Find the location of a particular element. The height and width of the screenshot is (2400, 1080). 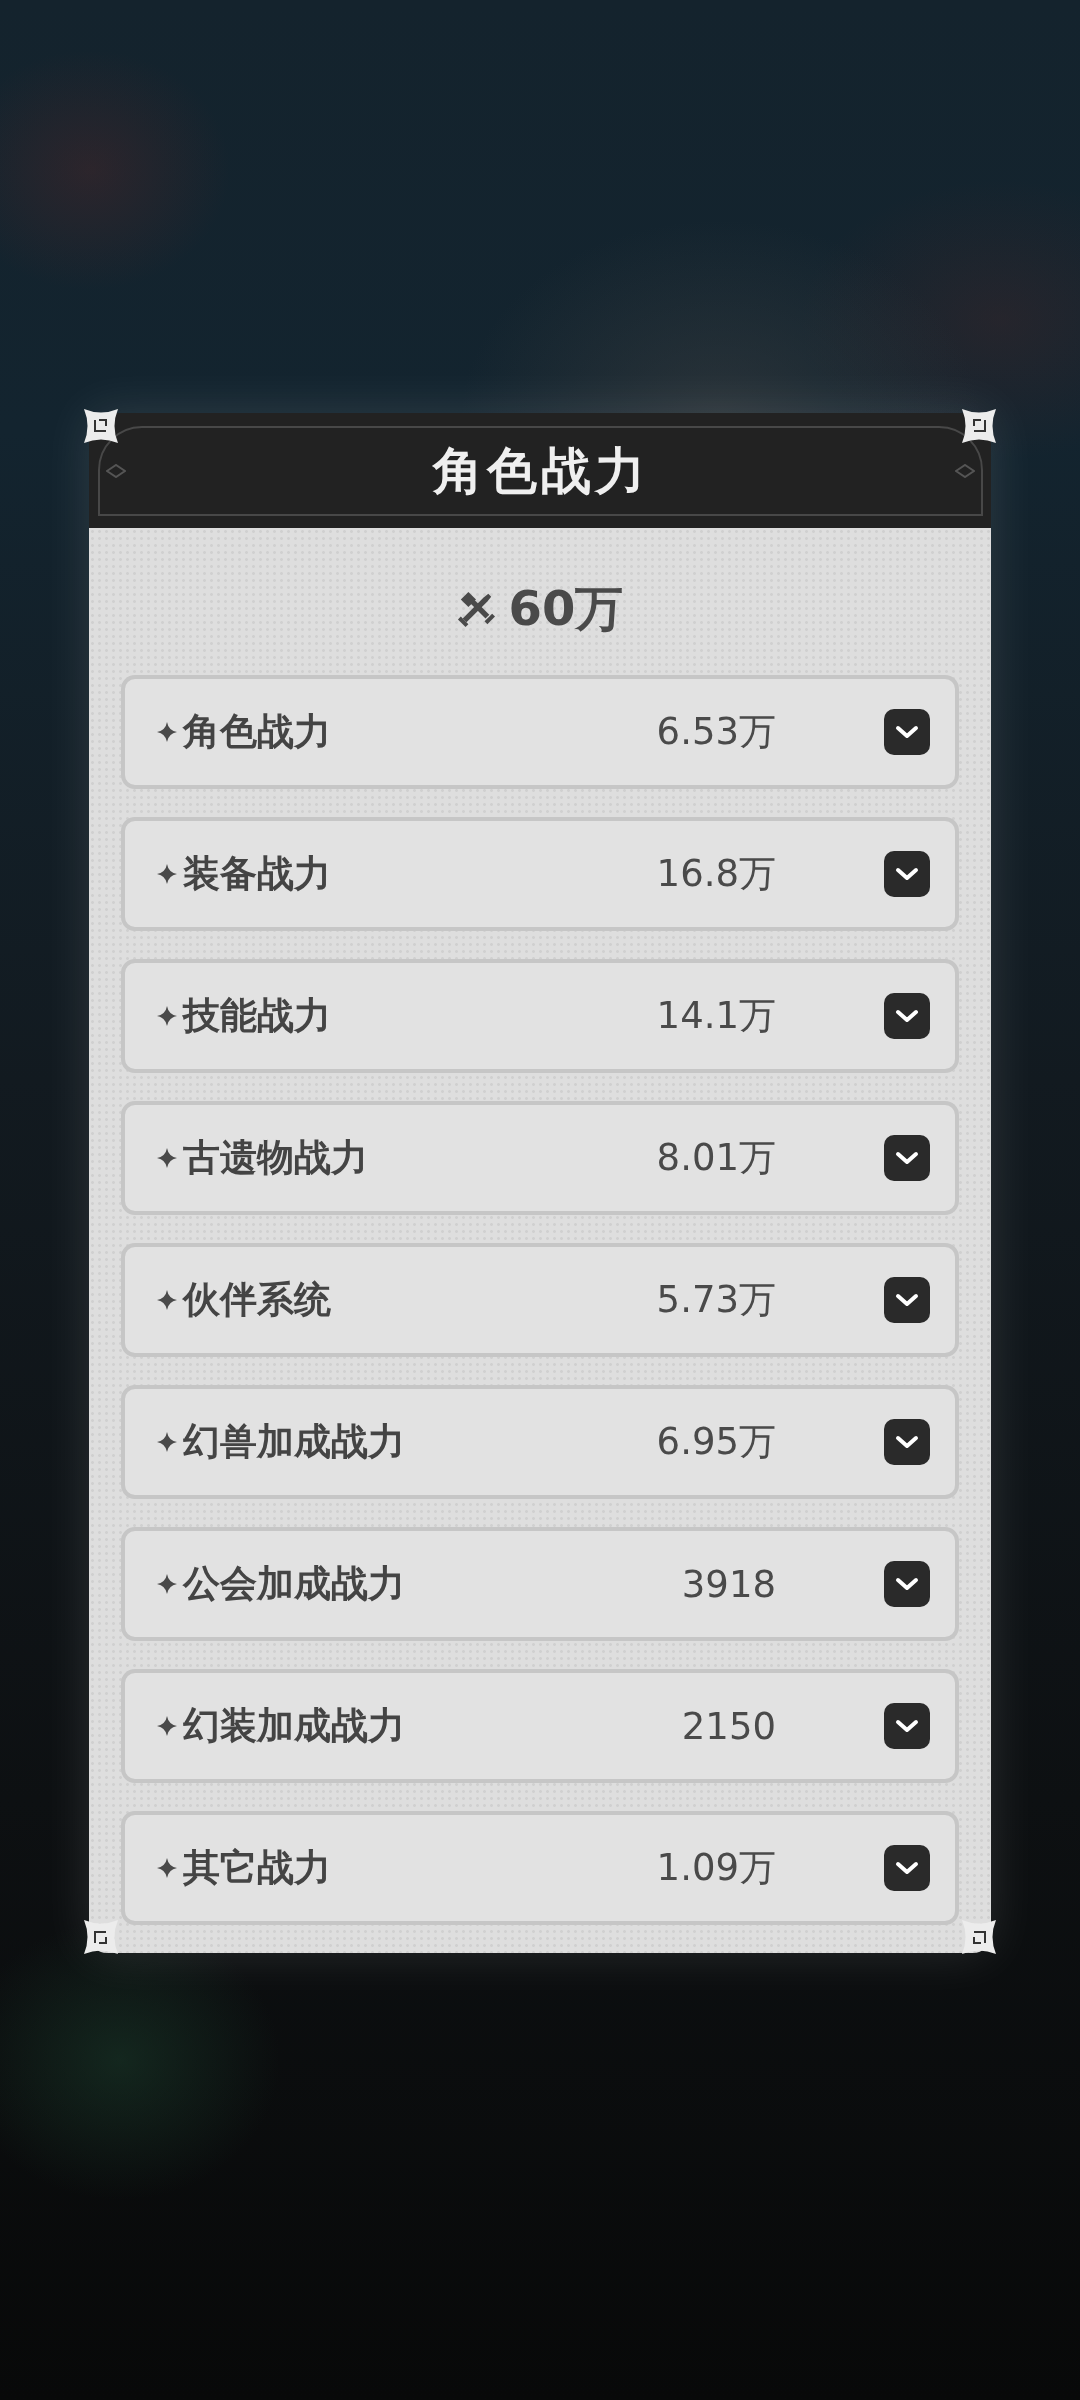

stat-value: 6.53万 is located at coordinates (716, 732).